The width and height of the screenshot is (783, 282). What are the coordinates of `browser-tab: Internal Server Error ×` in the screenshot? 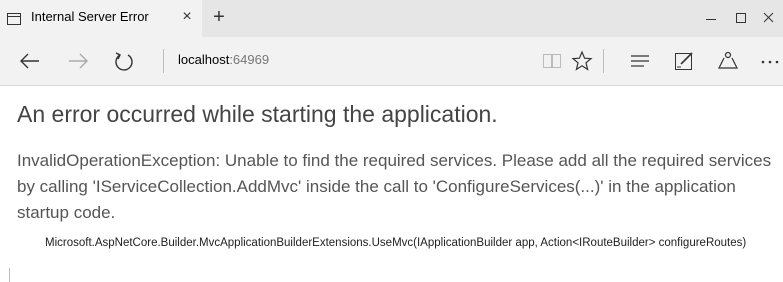 It's located at (101, 18).